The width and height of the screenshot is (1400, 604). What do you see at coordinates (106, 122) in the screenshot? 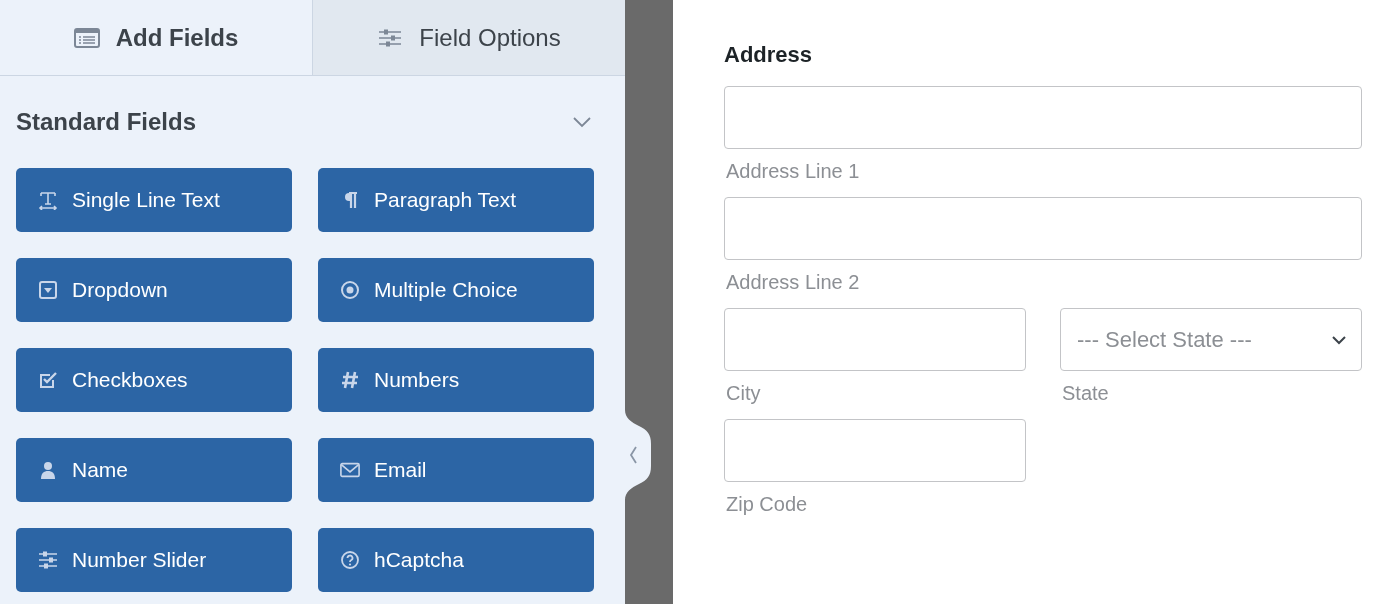
I see `section-title: Standard Fields` at bounding box center [106, 122].